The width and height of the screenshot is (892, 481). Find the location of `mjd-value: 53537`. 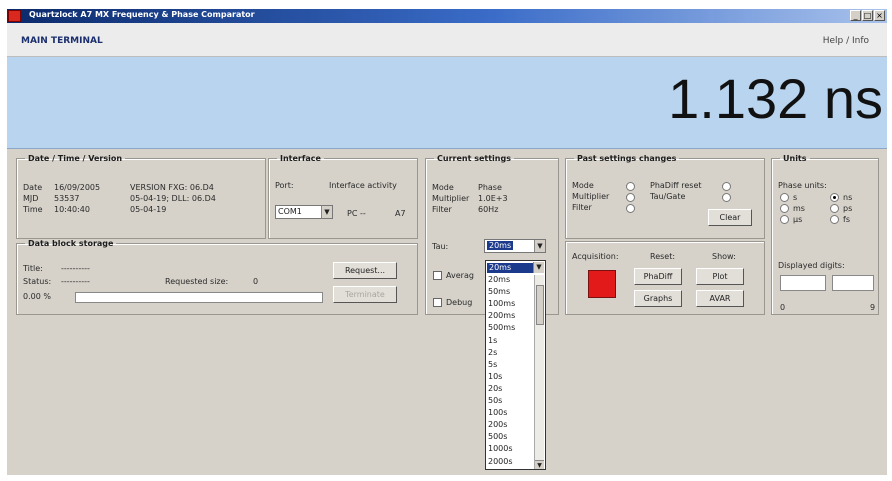

mjd-value: 53537 is located at coordinates (67, 198).